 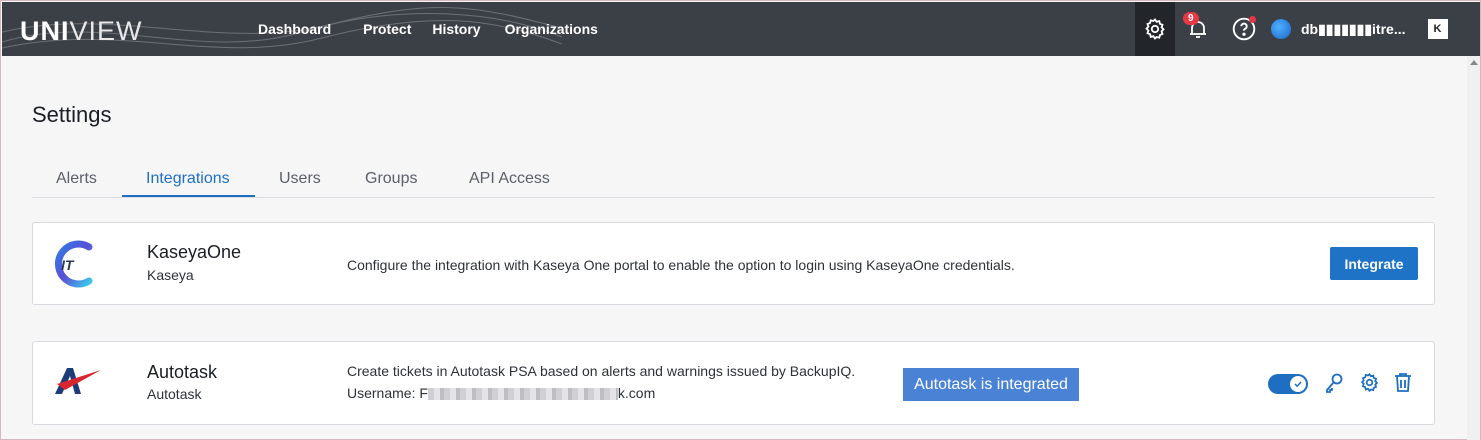 What do you see at coordinates (294, 29) in the screenshot?
I see `nav-dashboard: Dashboard` at bounding box center [294, 29].